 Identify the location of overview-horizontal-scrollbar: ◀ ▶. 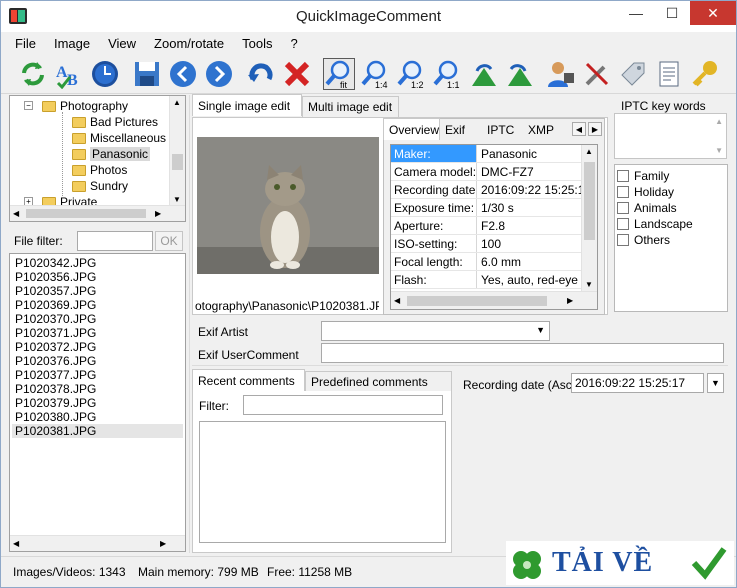
(494, 300).